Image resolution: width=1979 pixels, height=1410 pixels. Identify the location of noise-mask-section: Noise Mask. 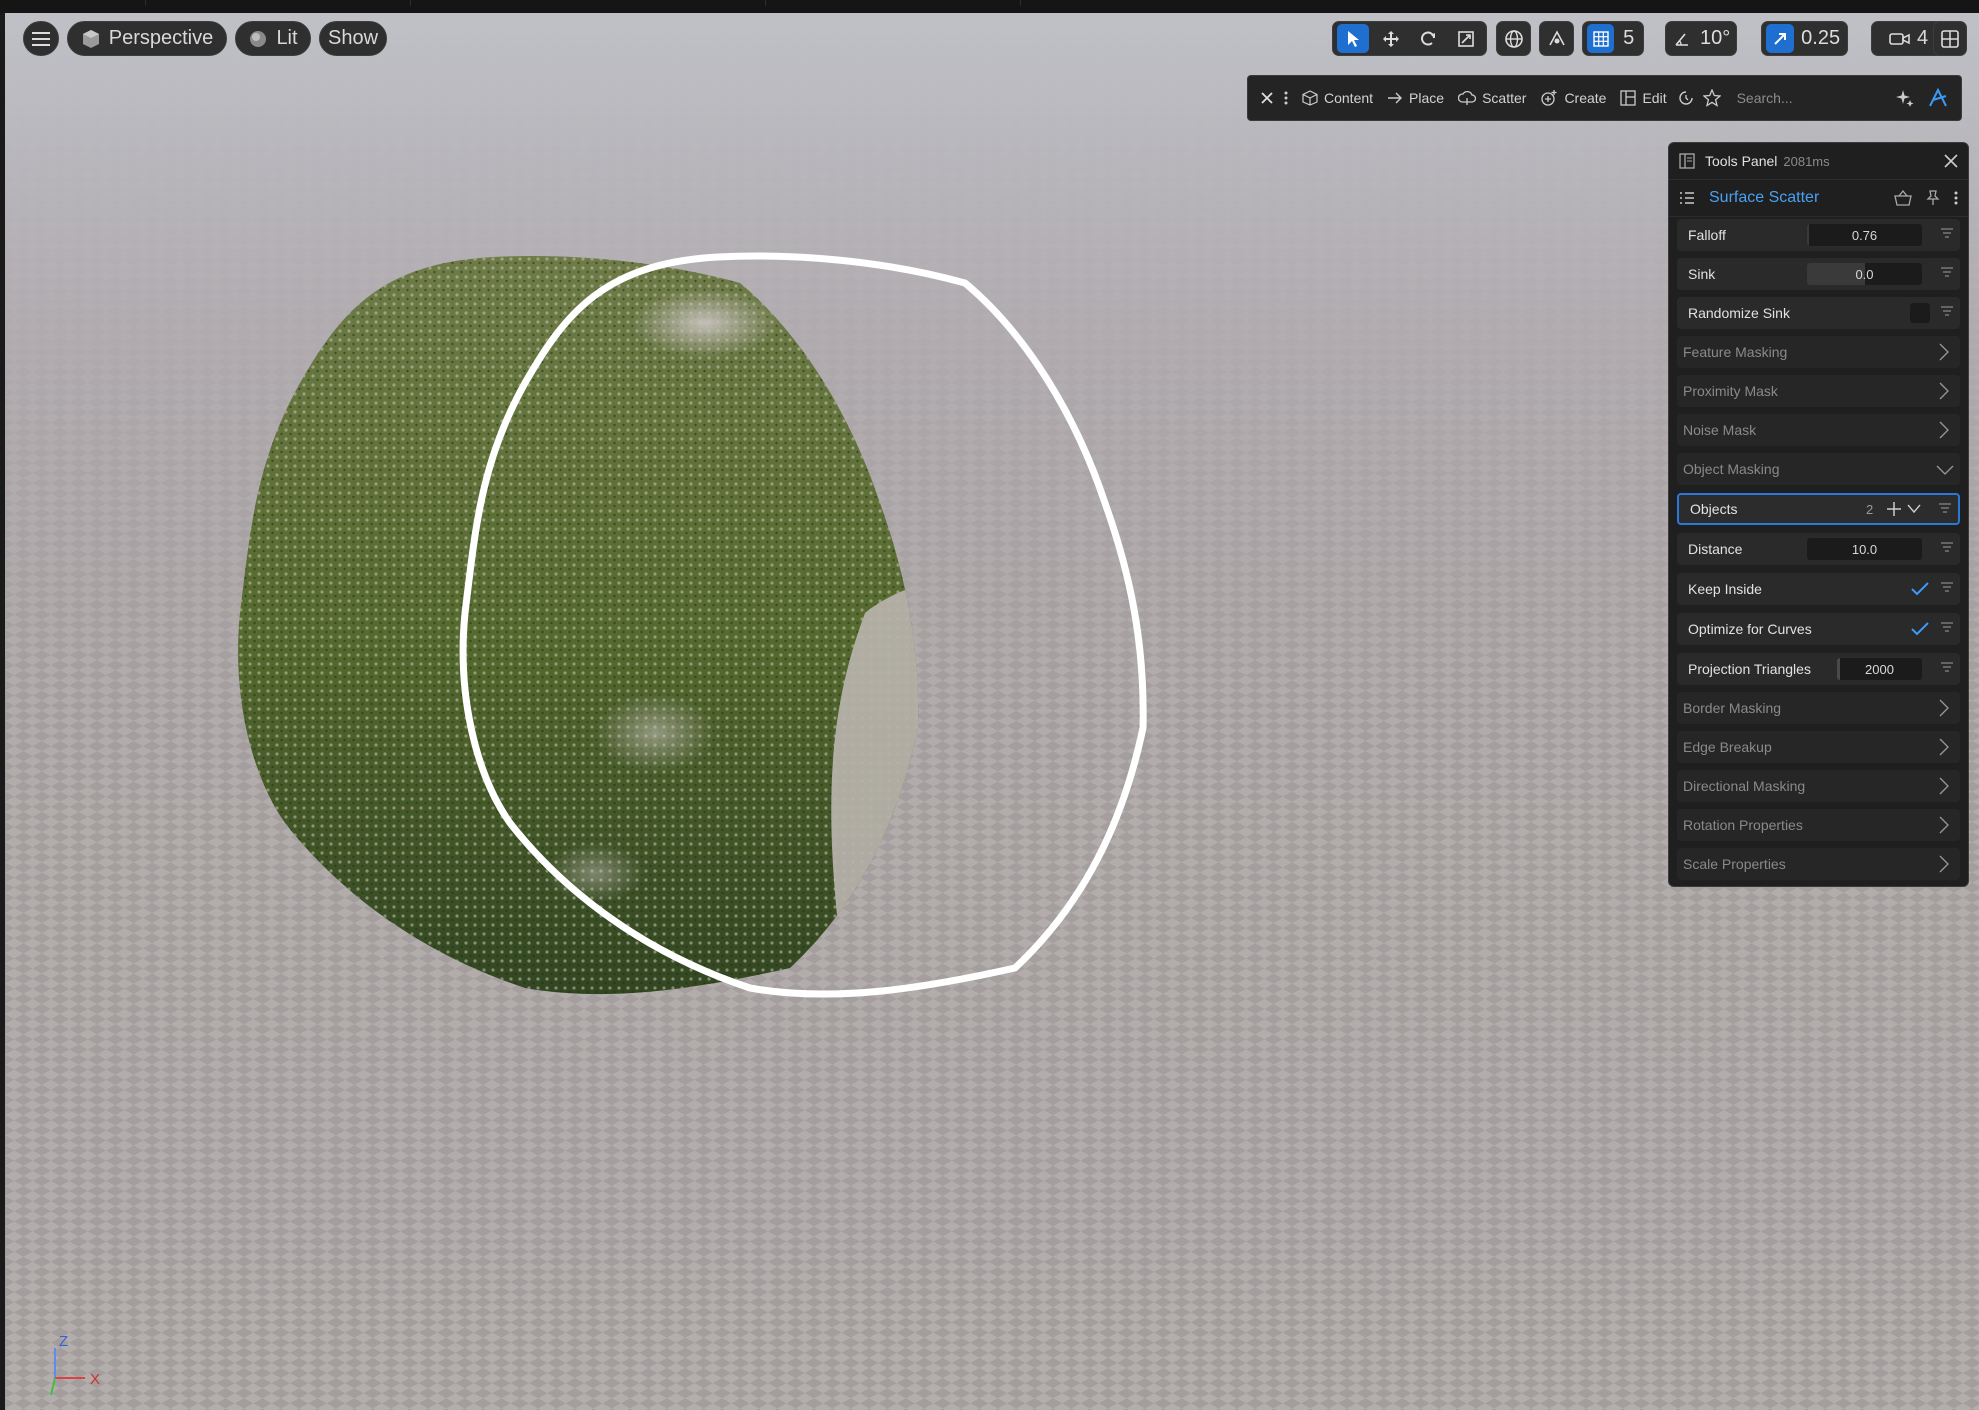
(1818, 430).